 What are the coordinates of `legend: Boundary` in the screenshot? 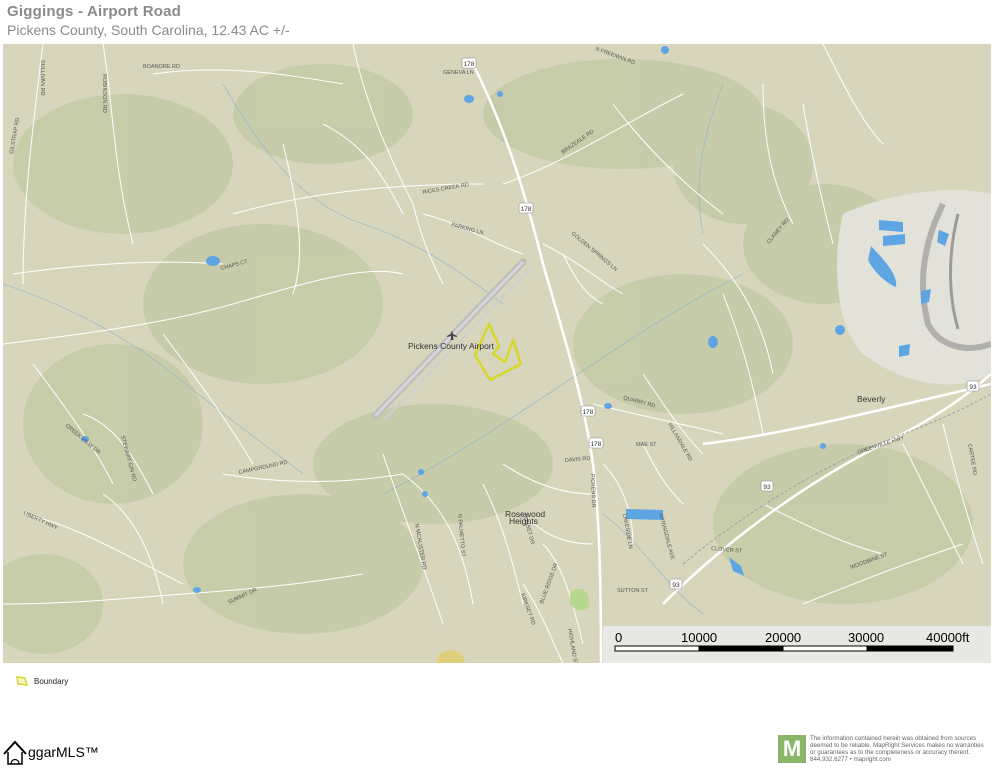 It's located at (42, 681).